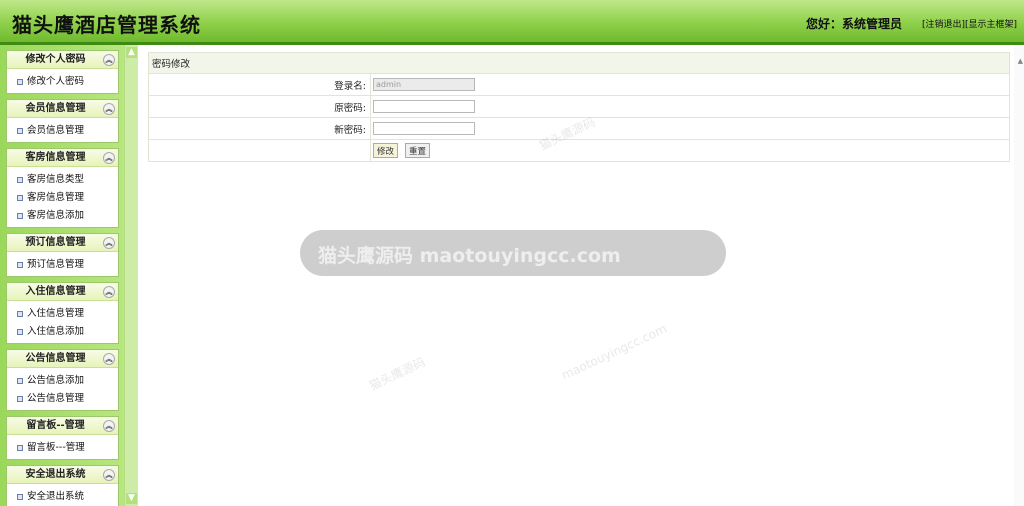 This screenshot has height=506, width=1024. I want to click on header-links: [注销退出][显示主框架], so click(969, 23).